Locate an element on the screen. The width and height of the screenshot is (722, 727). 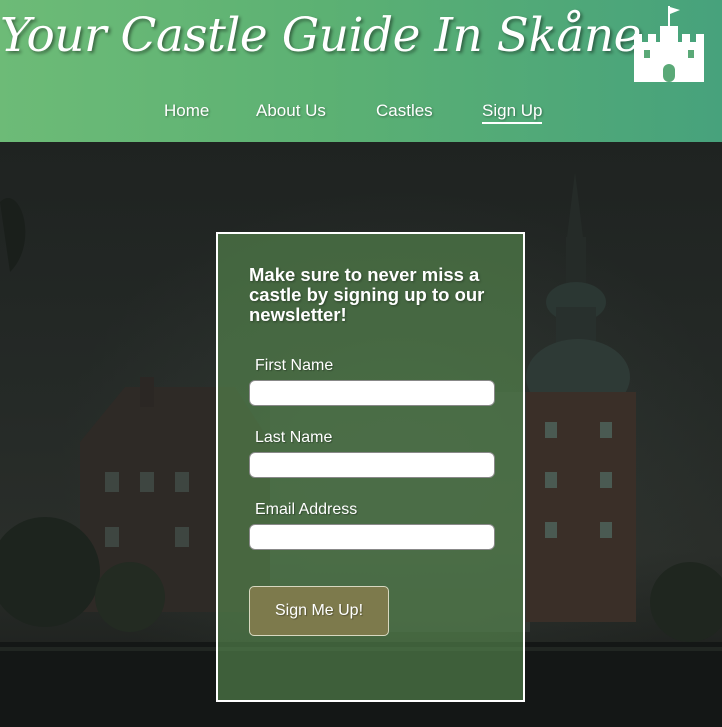
first-name-field is located at coordinates (372, 393).